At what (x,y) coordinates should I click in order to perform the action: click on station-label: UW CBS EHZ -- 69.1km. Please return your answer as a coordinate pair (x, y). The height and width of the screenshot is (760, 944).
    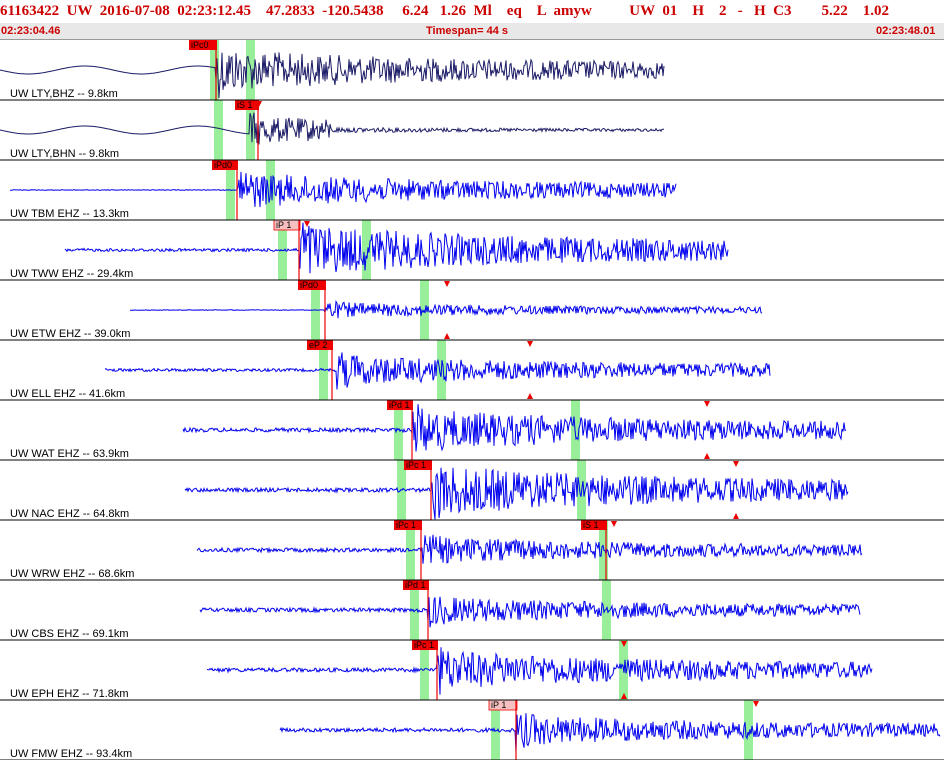
    Looking at the image, I should click on (69, 634).